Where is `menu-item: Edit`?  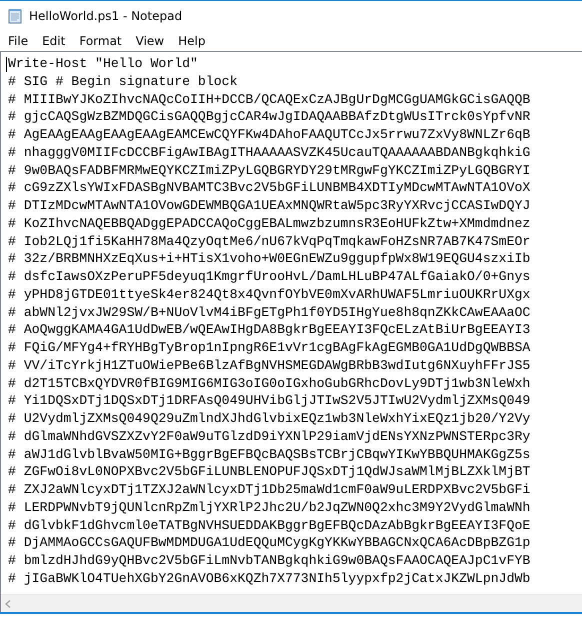
menu-item: Edit is located at coordinates (53, 41).